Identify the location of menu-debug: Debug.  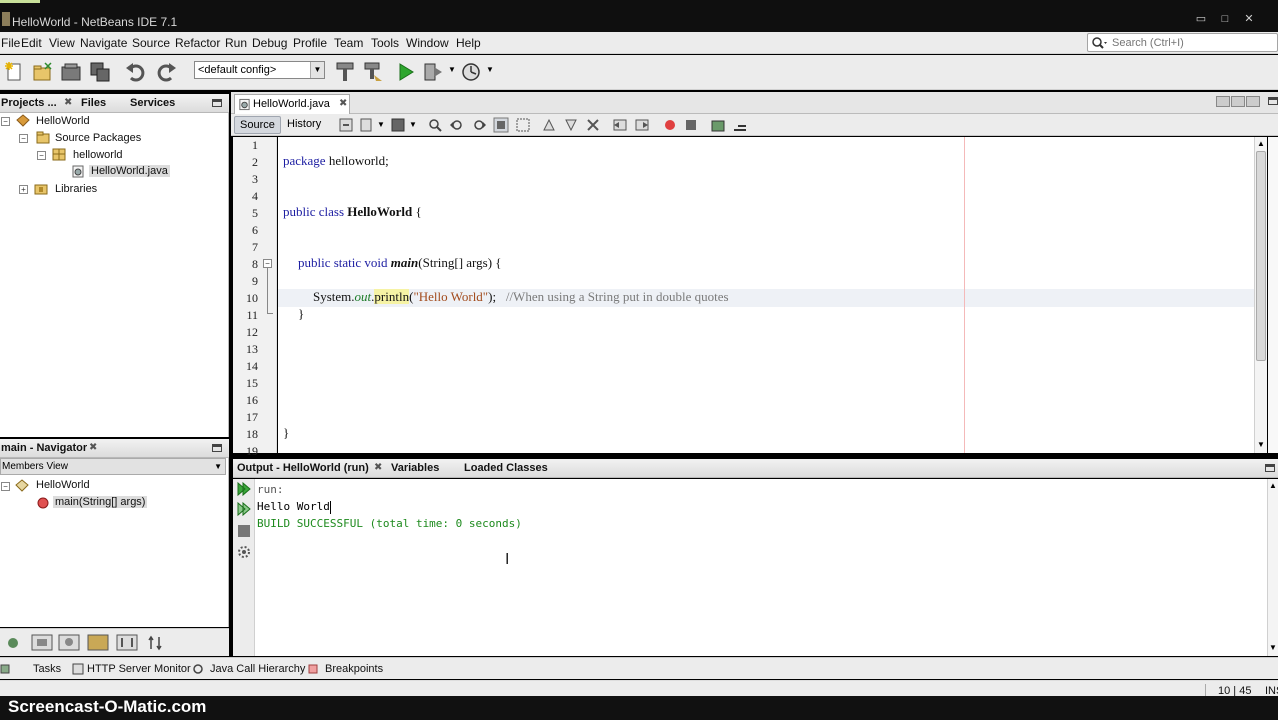
(269, 43).